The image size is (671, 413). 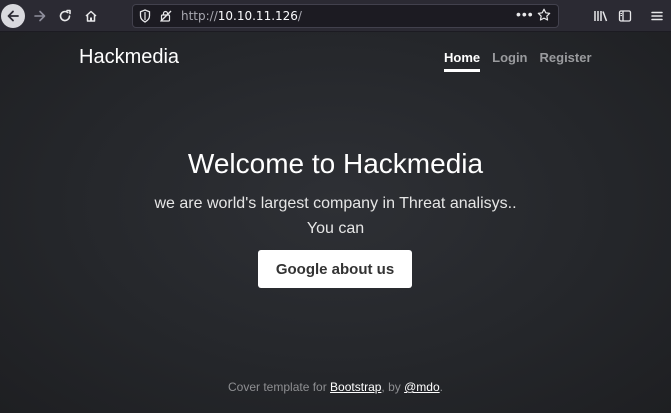 What do you see at coordinates (345, 16) in the screenshot?
I see `address-bar: http://10.10.11.126/ •••` at bounding box center [345, 16].